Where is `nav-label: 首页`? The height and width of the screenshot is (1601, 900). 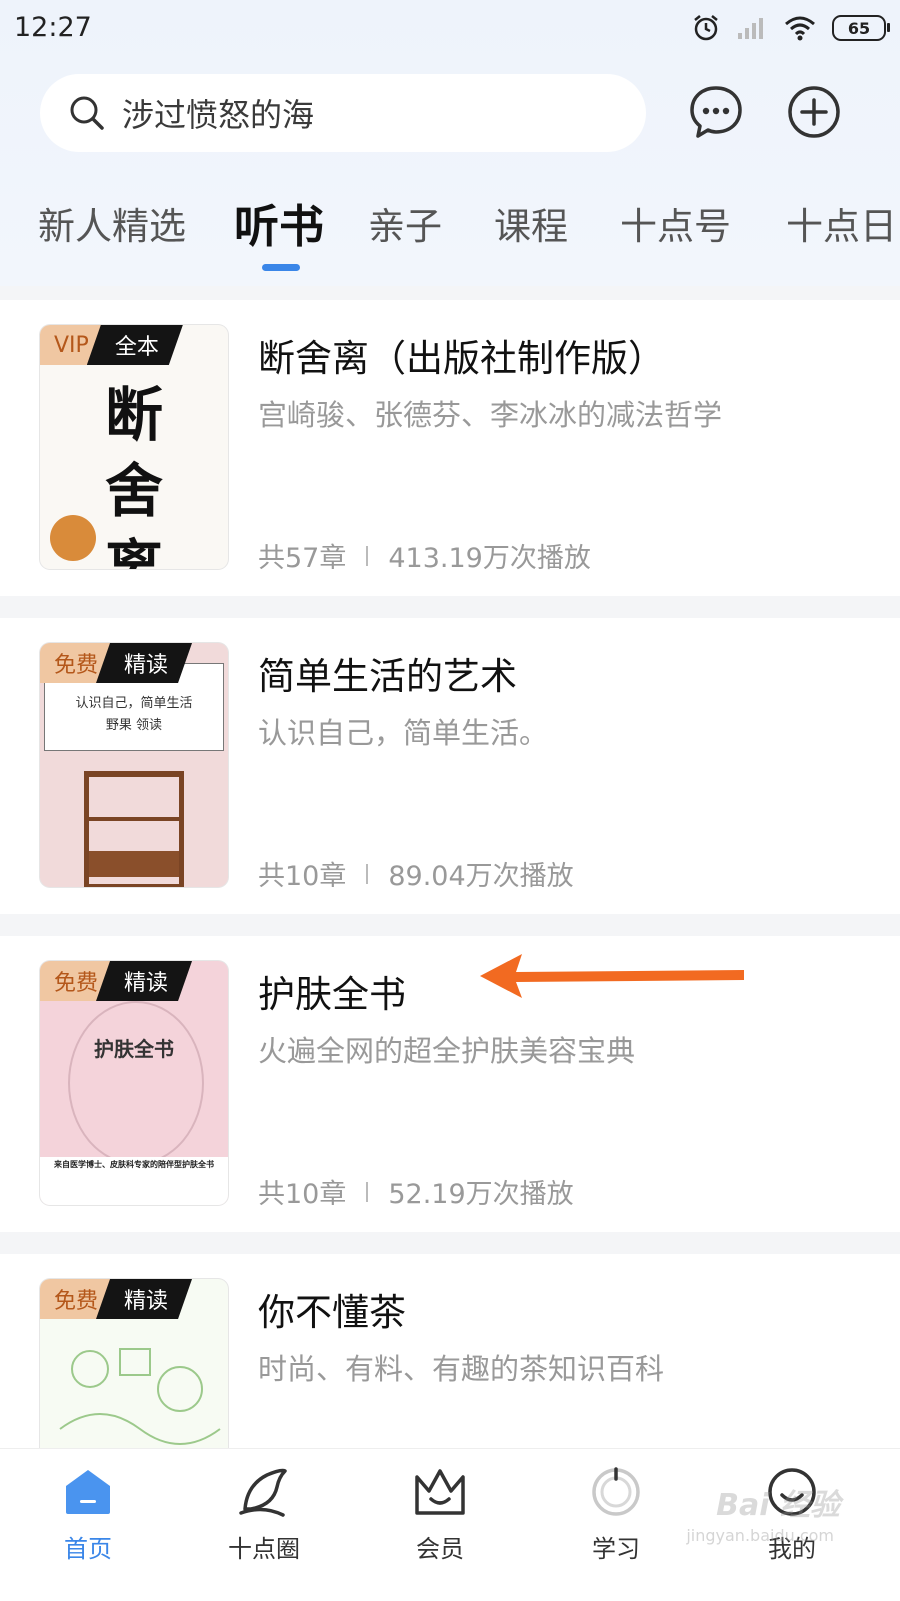
nav-label: 首页 is located at coordinates (88, 1549).